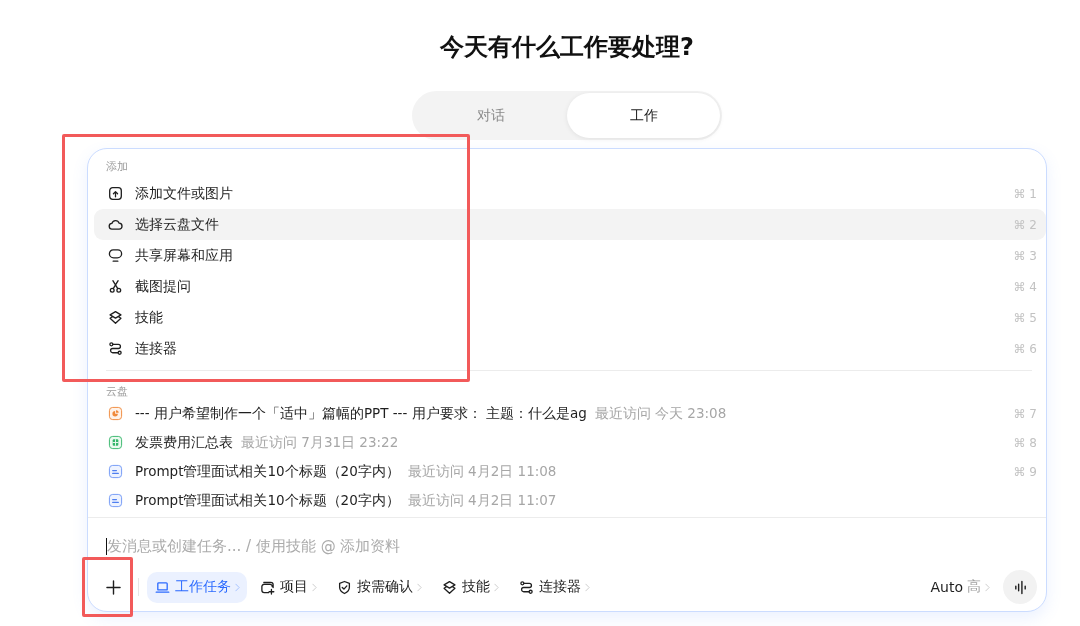 This screenshot has width=1080, height=626. Describe the element at coordinates (1025, 442) in the screenshot. I see `shortcut-label: ⌘ 8` at that location.